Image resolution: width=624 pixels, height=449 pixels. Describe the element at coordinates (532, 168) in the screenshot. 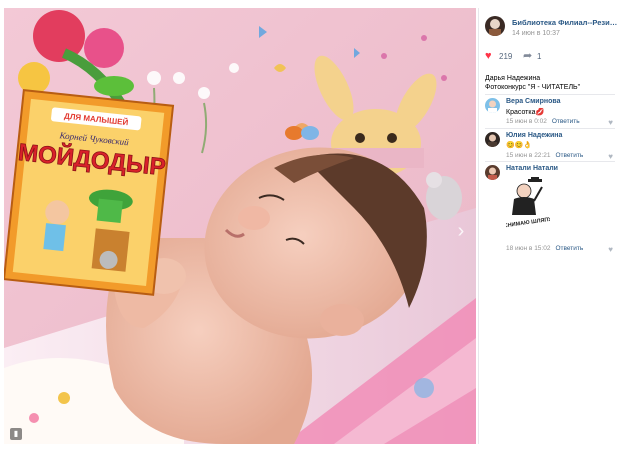

I see `comment-author: Натали Натали` at that location.